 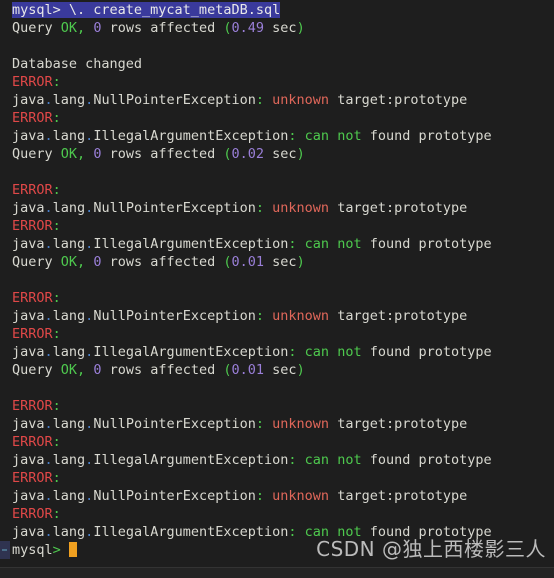 What do you see at coordinates (4, 550) in the screenshot?
I see `prompt-dash-icon` at bounding box center [4, 550].